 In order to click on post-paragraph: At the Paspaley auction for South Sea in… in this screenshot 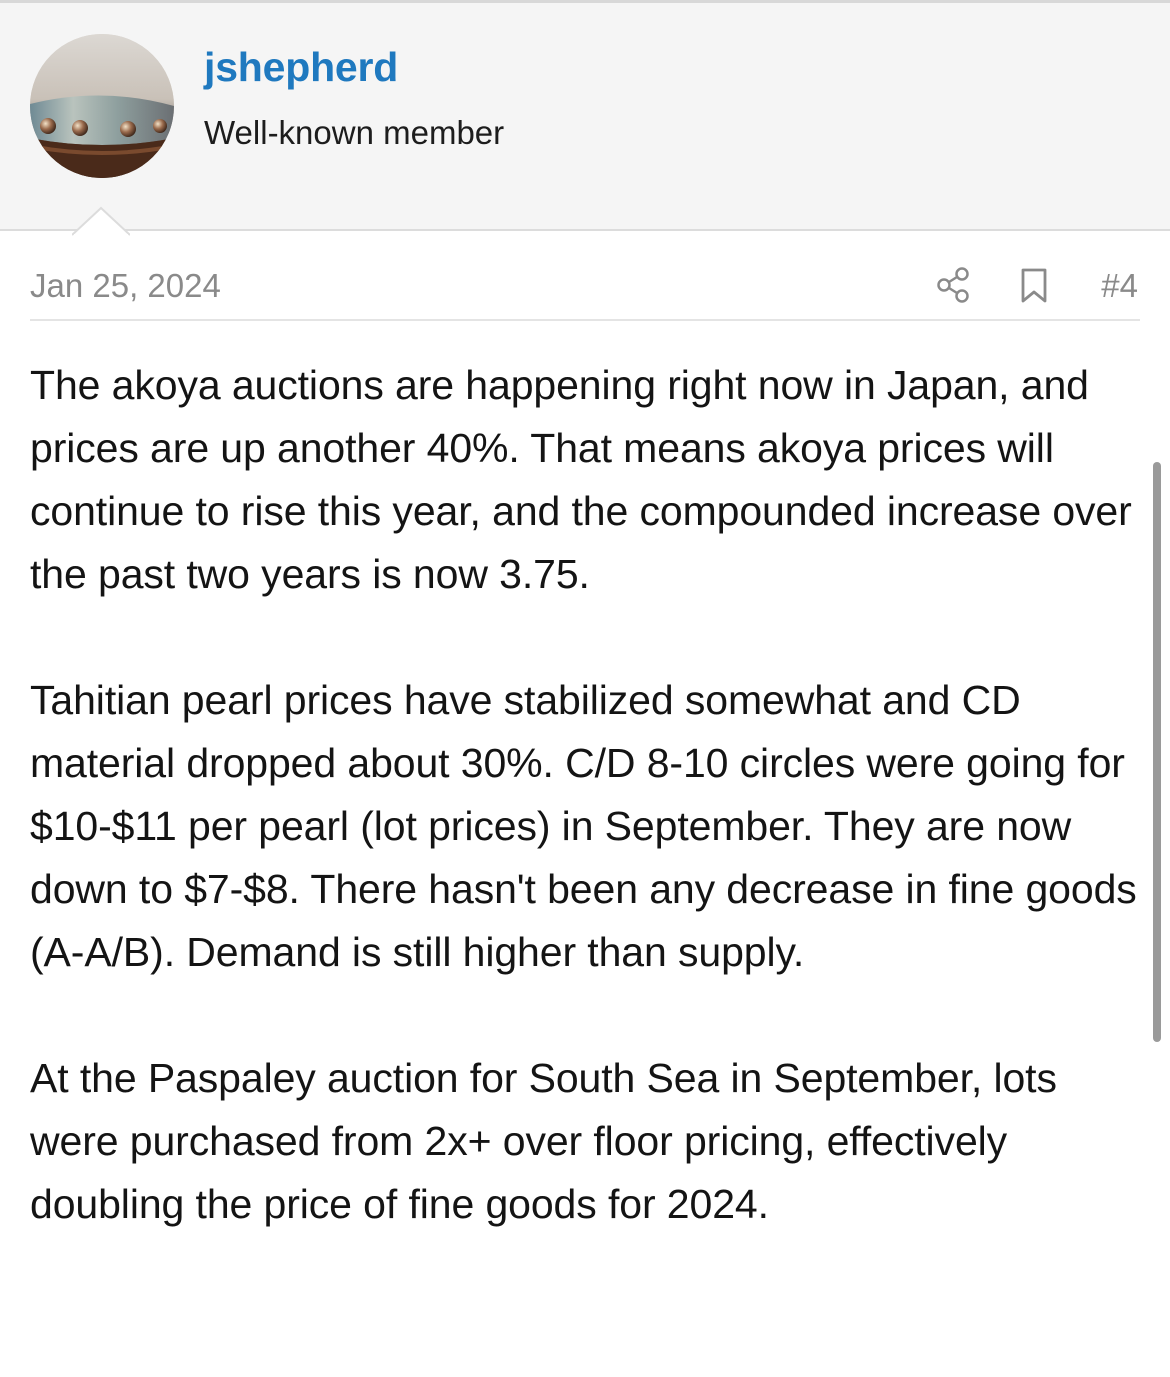, I will do `click(543, 1141)`.